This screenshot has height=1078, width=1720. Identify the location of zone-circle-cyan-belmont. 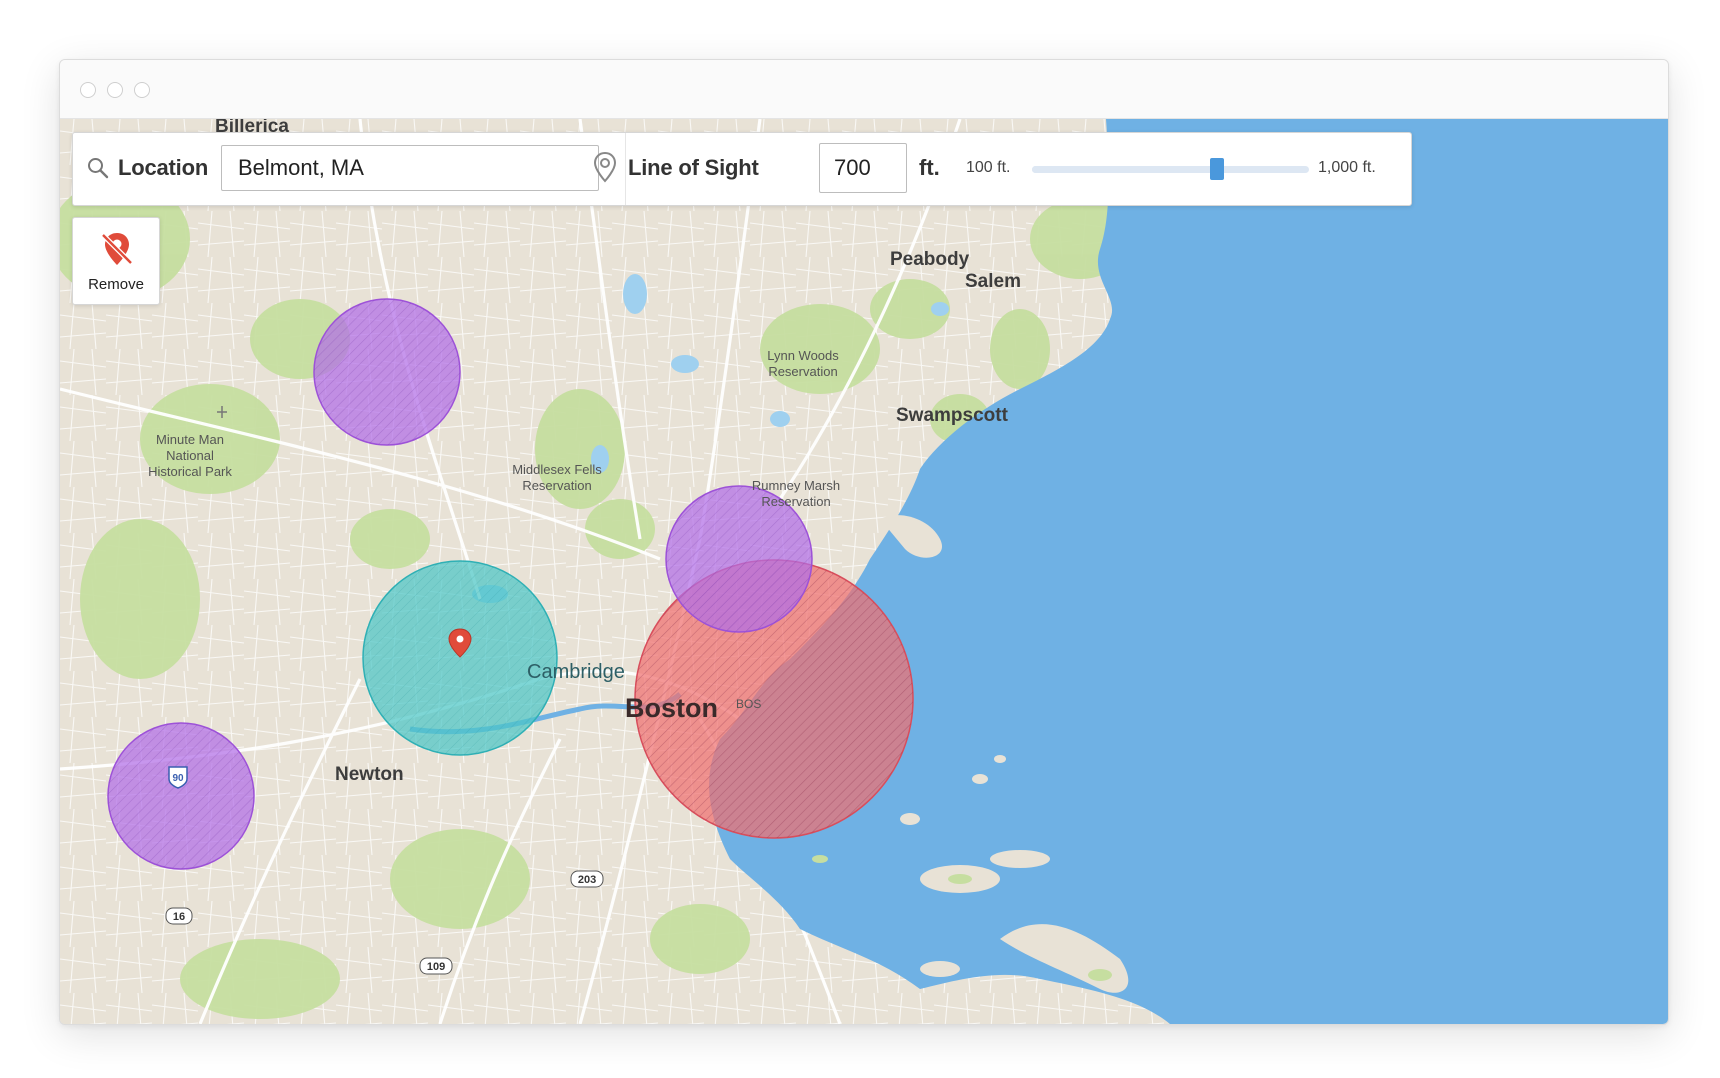
(460, 658).